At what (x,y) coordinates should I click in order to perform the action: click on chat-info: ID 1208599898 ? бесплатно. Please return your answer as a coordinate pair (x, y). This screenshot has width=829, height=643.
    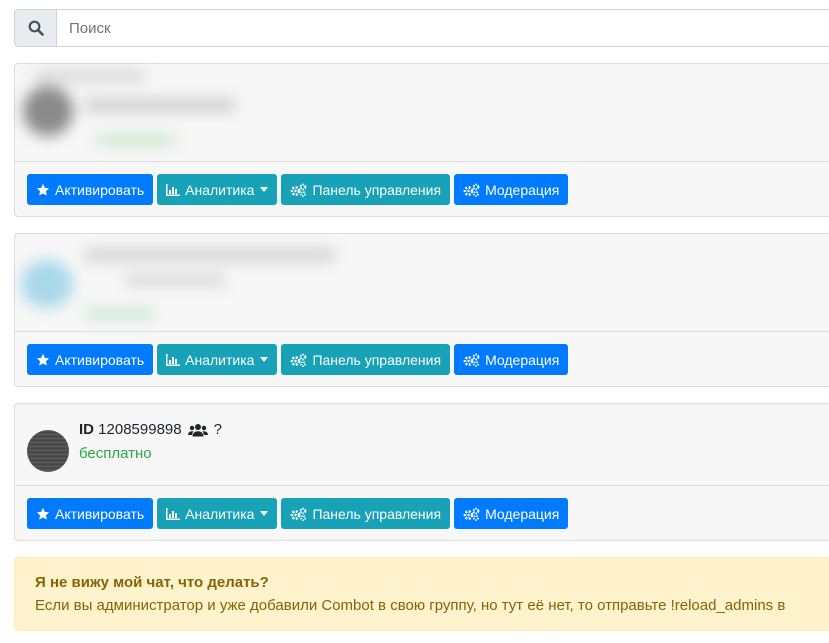
    Looking at the image, I should click on (422, 445).